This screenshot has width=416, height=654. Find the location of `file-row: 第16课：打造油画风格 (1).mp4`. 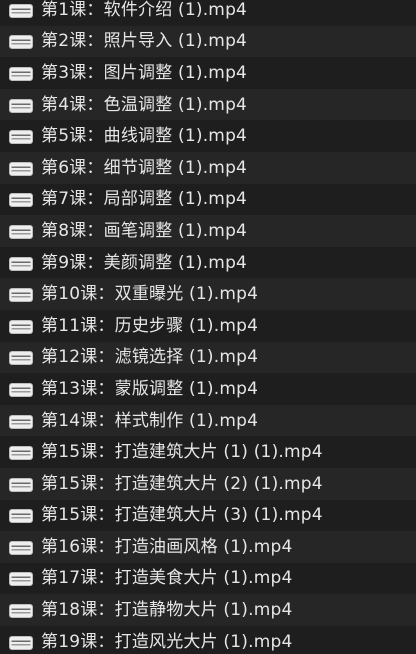

file-row: 第16课：打造油画风格 (1).mp4 is located at coordinates (208, 547).